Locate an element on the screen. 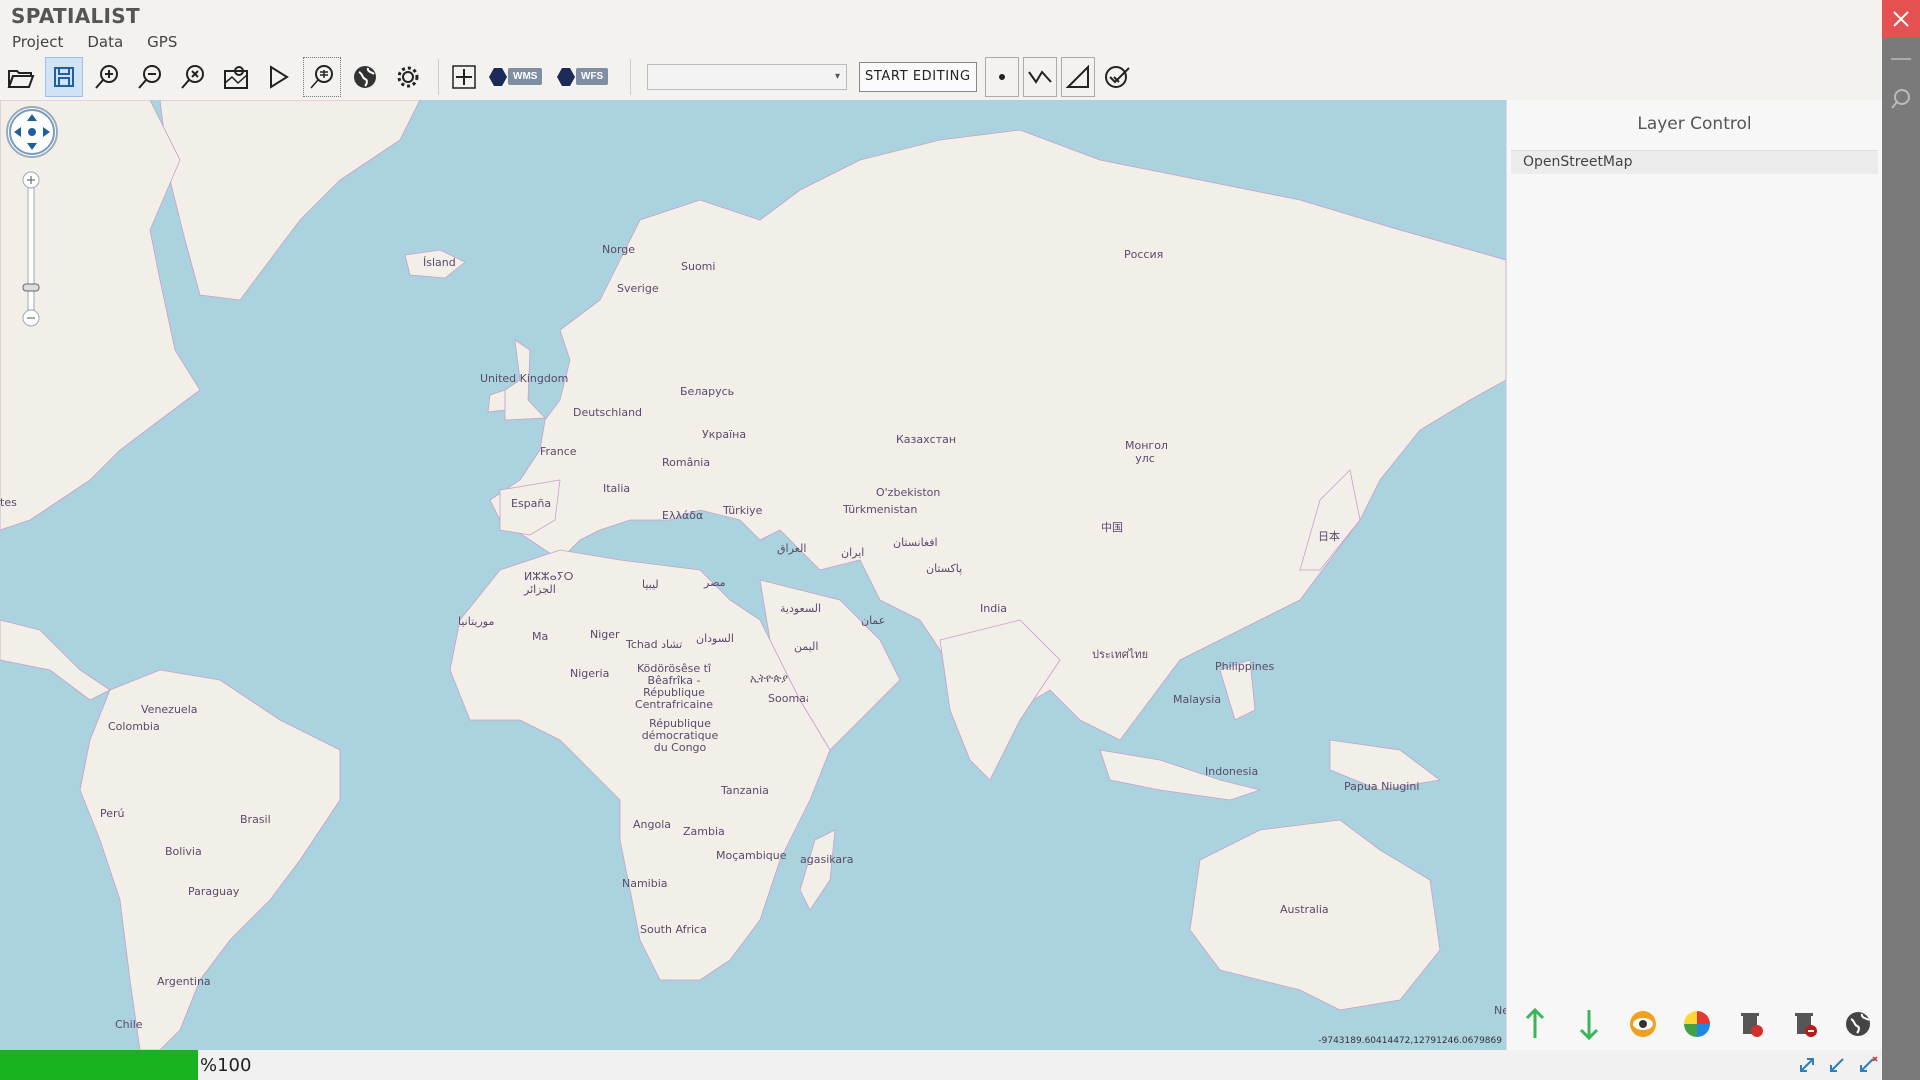 The width and height of the screenshot is (1920, 1080). map-label: Angola is located at coordinates (652, 824).